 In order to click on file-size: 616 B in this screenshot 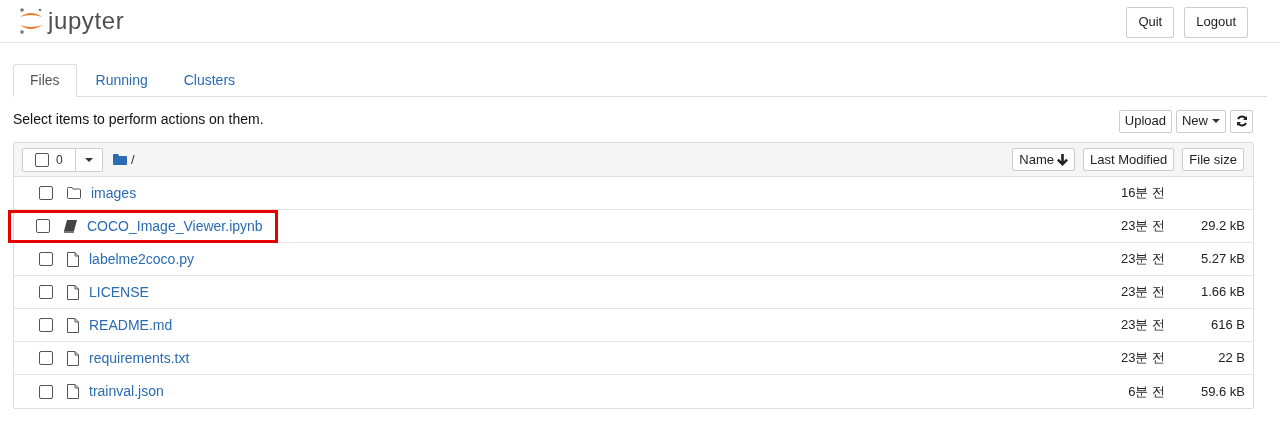, I will do `click(1227, 325)`.